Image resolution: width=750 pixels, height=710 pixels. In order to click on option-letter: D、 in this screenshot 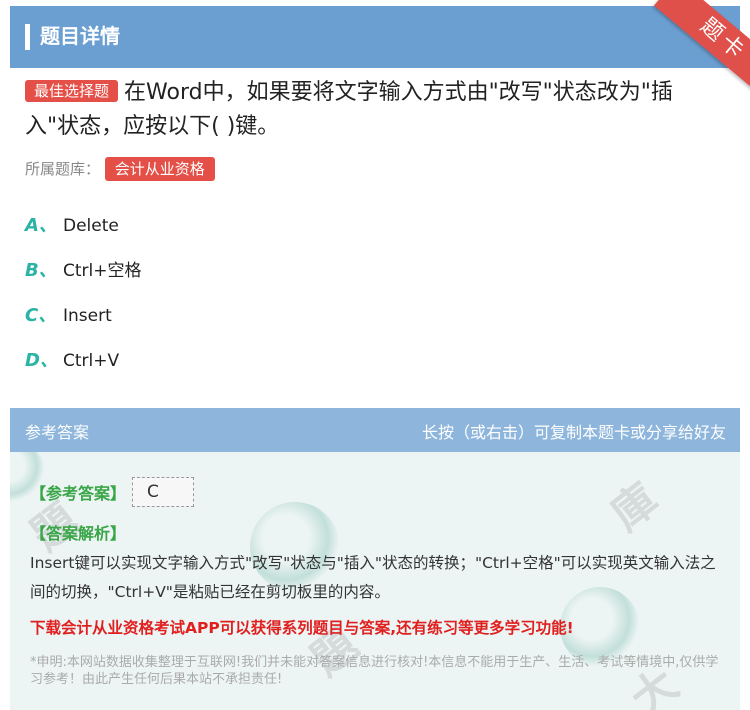, I will do `click(41, 360)`.